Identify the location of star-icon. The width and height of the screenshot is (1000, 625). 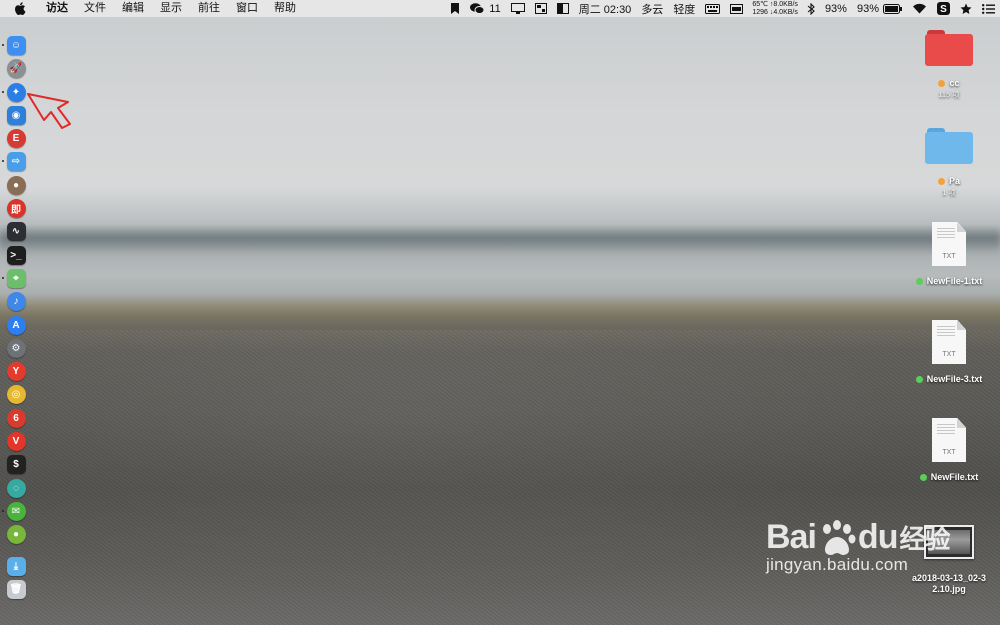
(966, 8).